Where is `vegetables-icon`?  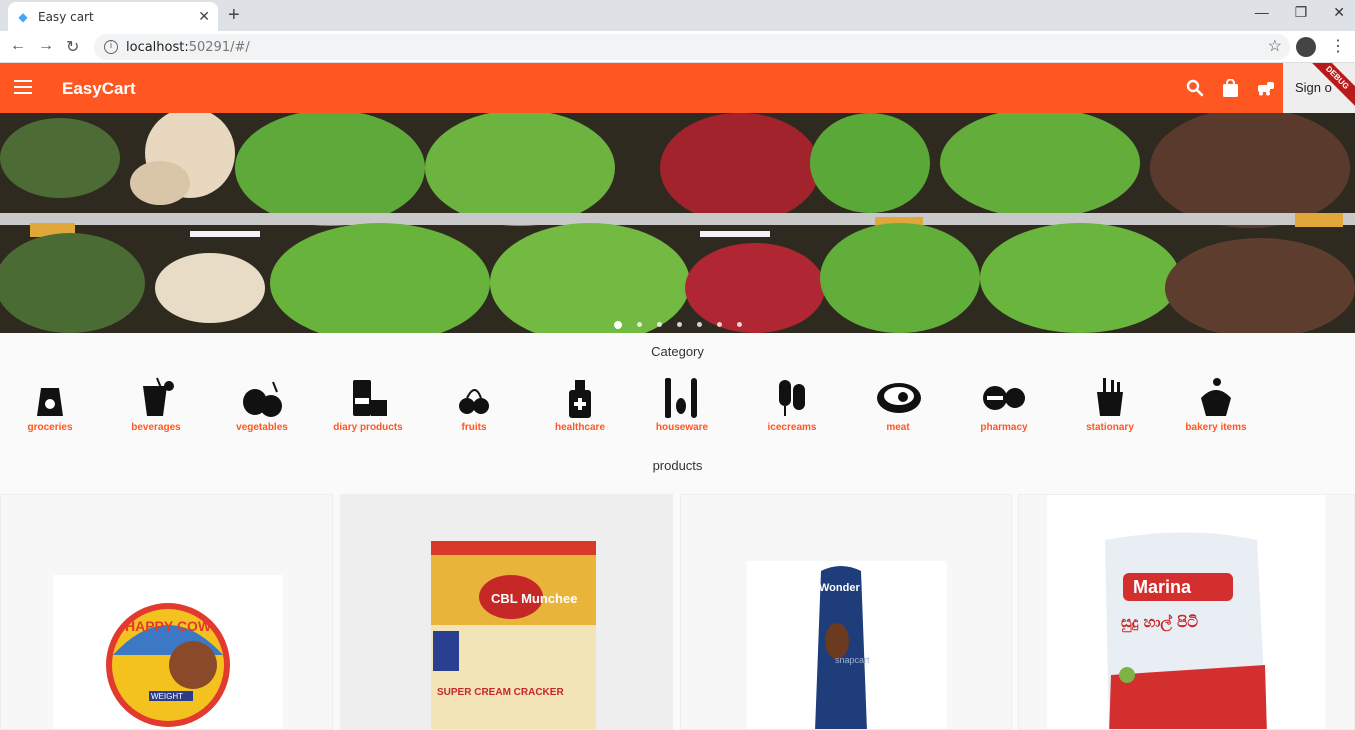
vegetables-icon is located at coordinates (262, 397).